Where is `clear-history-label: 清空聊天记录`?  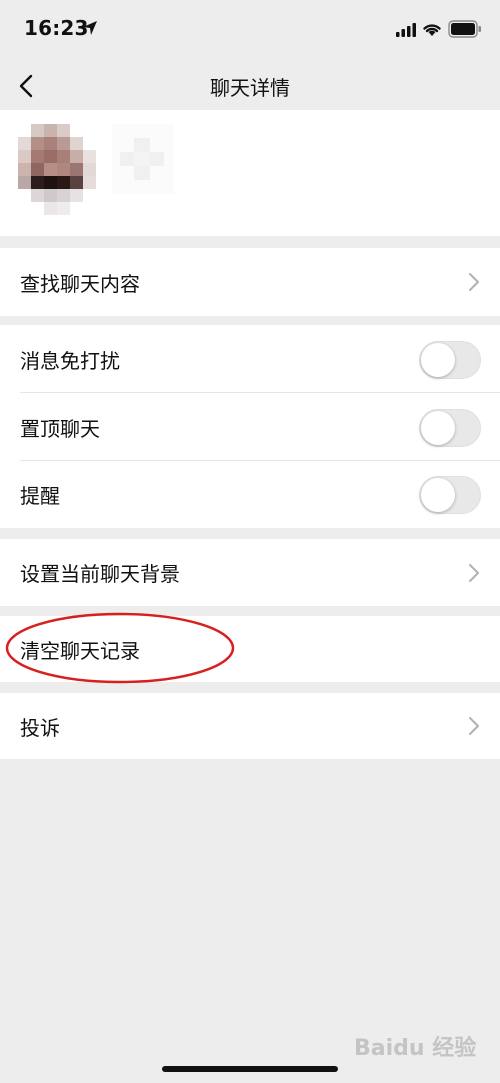 clear-history-label: 清空聊天记录 is located at coordinates (80, 650).